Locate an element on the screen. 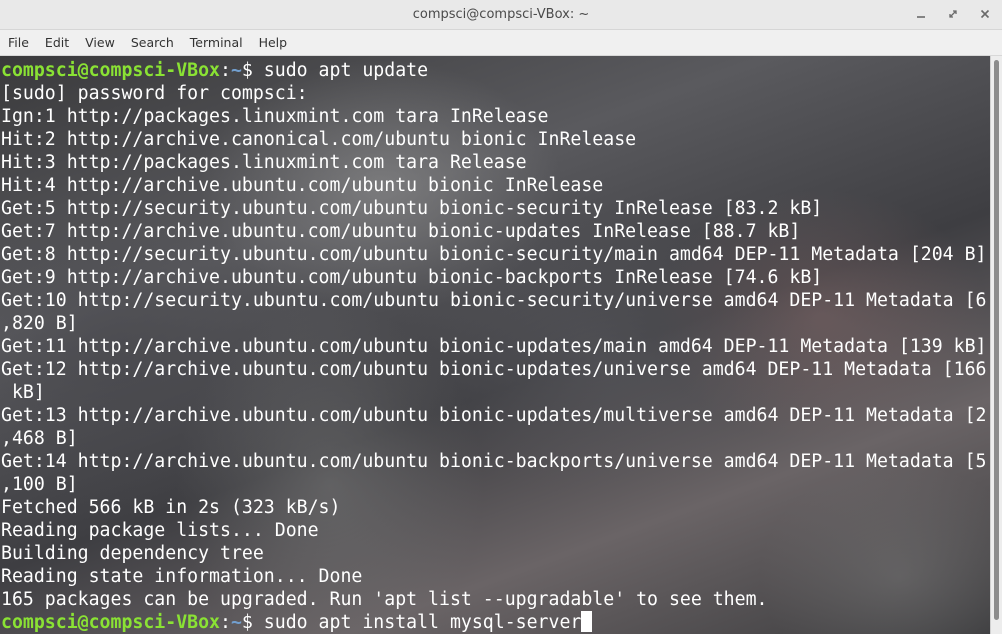 Image resolution: width=1002 pixels, height=634 pixels. minimize-icon is located at coordinates (921, 17).